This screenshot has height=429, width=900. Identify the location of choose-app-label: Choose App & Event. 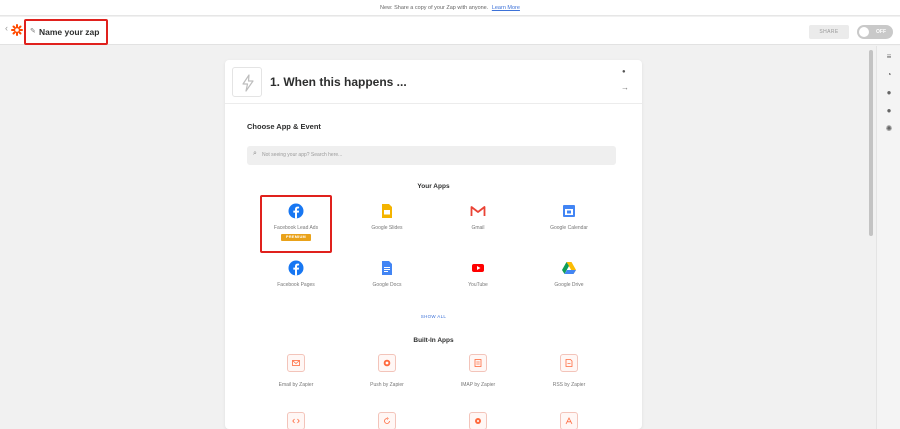
(284, 126).